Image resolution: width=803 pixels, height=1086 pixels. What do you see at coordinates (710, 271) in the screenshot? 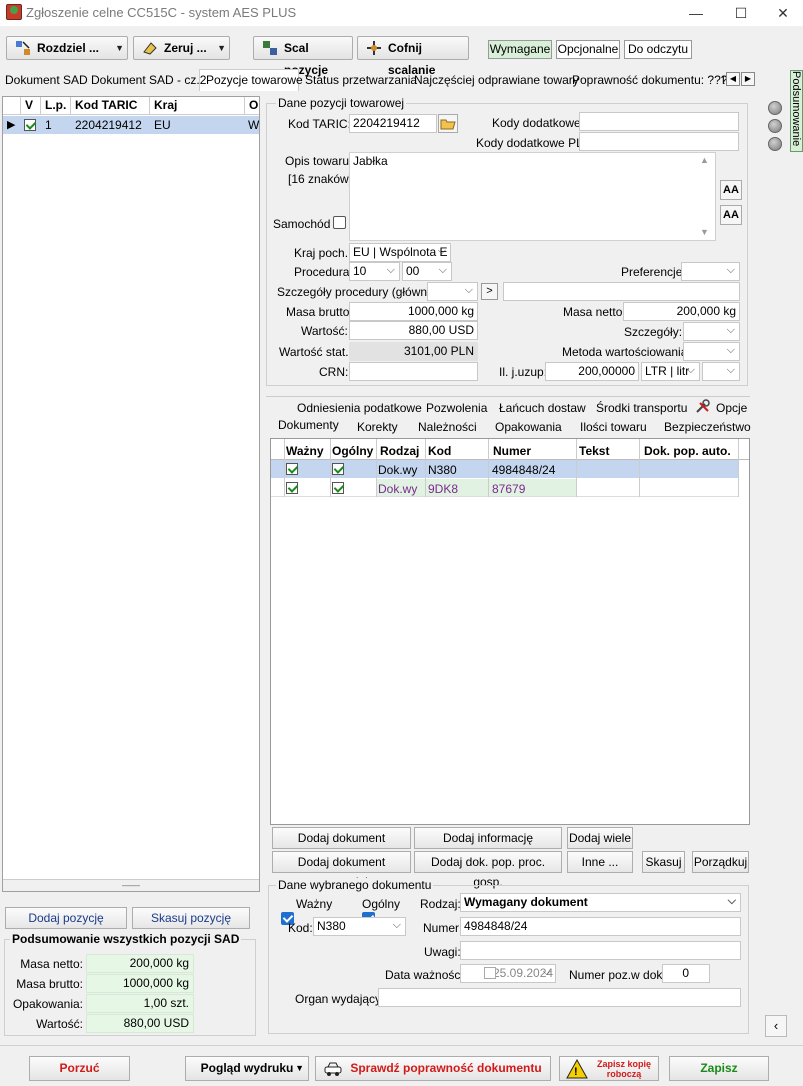
I see `preferencje-select` at bounding box center [710, 271].